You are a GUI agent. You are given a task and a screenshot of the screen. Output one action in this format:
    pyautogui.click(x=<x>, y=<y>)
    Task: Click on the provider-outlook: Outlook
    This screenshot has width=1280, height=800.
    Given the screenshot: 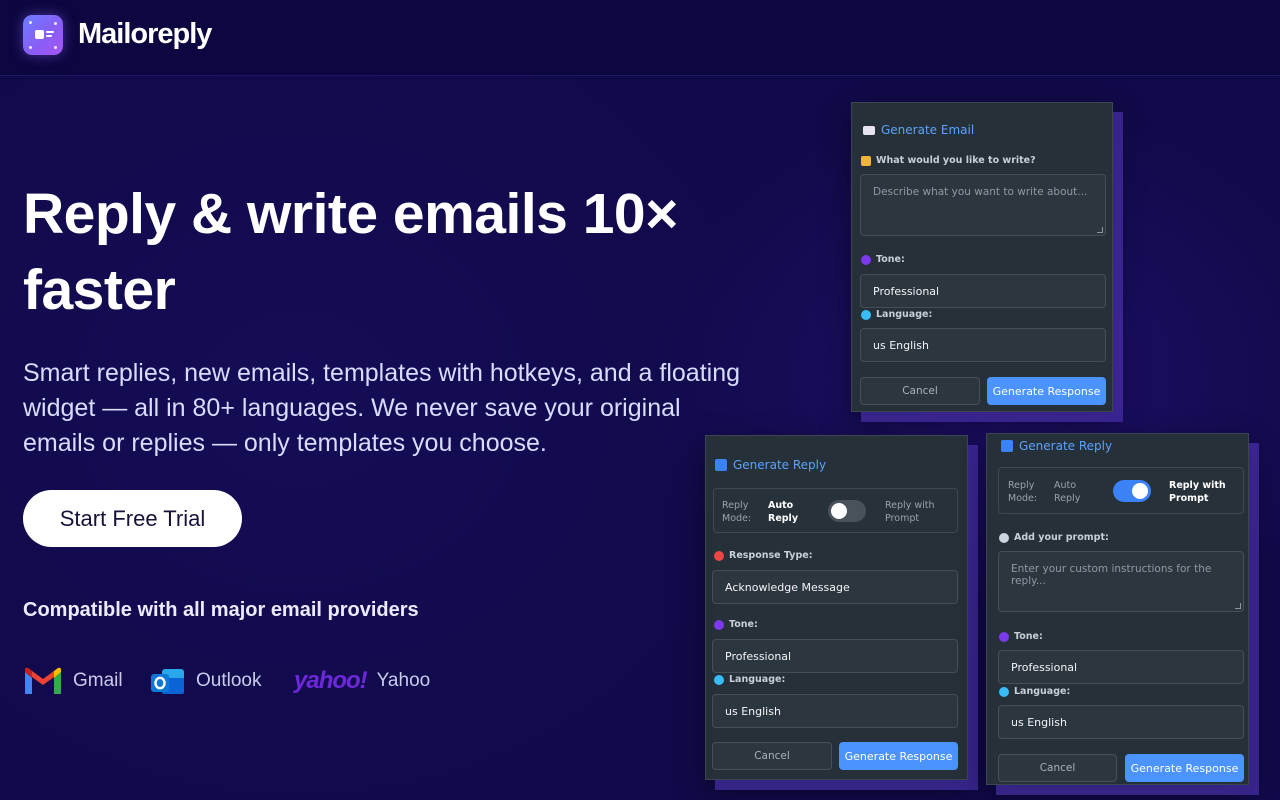 What is the action you would take?
    pyautogui.click(x=205, y=681)
    